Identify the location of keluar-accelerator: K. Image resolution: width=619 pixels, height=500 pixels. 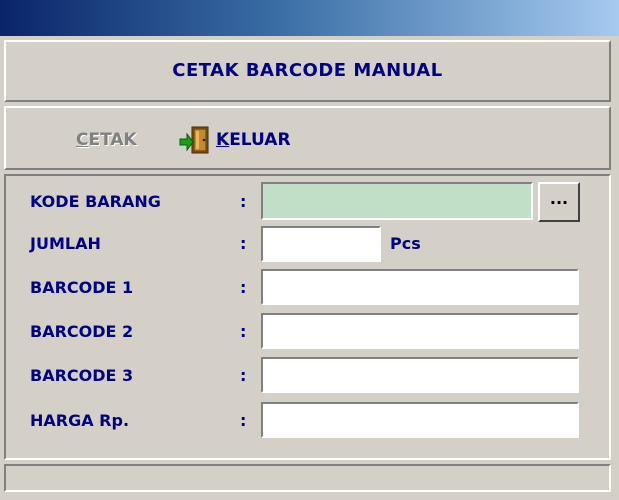
(223, 140).